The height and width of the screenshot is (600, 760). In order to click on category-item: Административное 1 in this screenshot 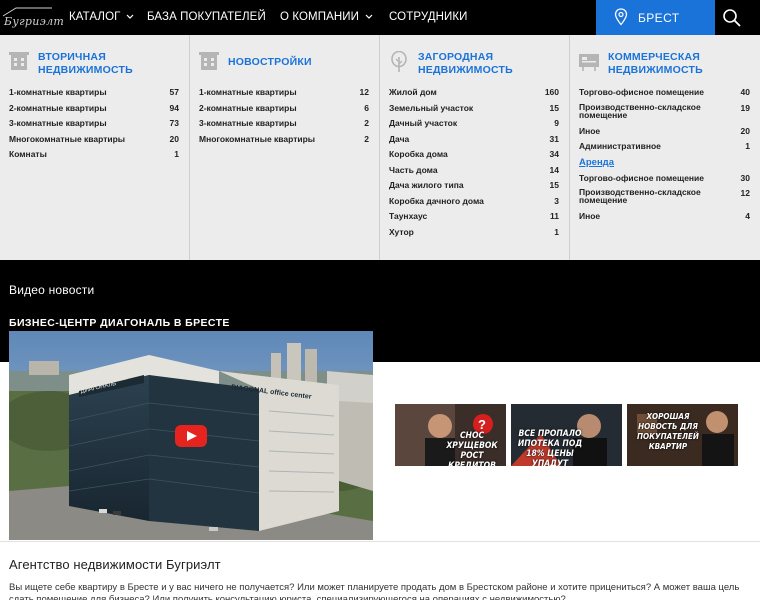, I will do `click(664, 149)`.